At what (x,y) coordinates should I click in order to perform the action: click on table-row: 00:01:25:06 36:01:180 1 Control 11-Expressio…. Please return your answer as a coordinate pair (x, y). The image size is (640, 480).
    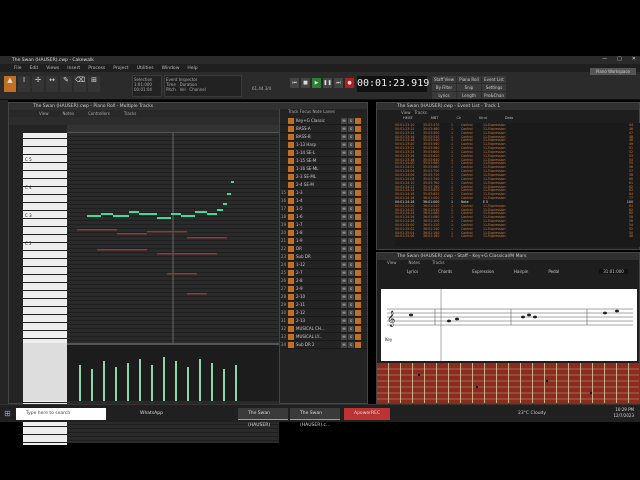
    Looking at the image, I should click on (517, 236).